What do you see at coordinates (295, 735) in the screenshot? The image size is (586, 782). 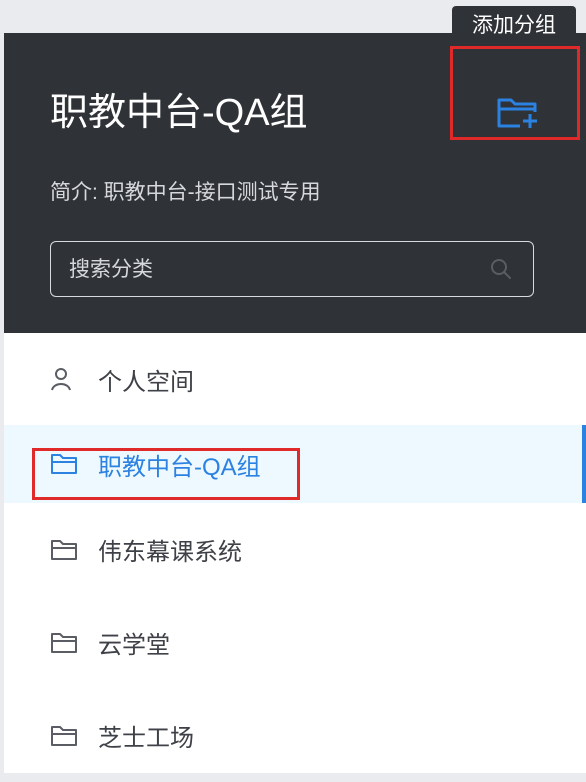 I see `menu-item-cheese-workshop: 芝士工场` at bounding box center [295, 735].